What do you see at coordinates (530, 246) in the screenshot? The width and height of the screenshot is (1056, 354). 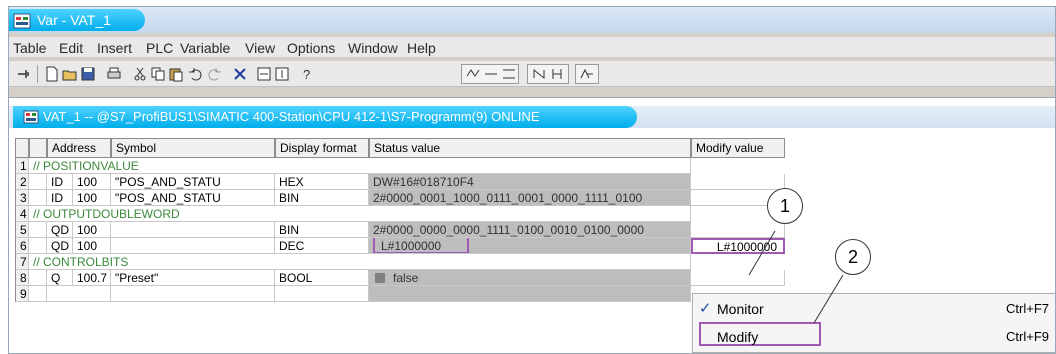 I see `status-cell: L#1000000` at bounding box center [530, 246].